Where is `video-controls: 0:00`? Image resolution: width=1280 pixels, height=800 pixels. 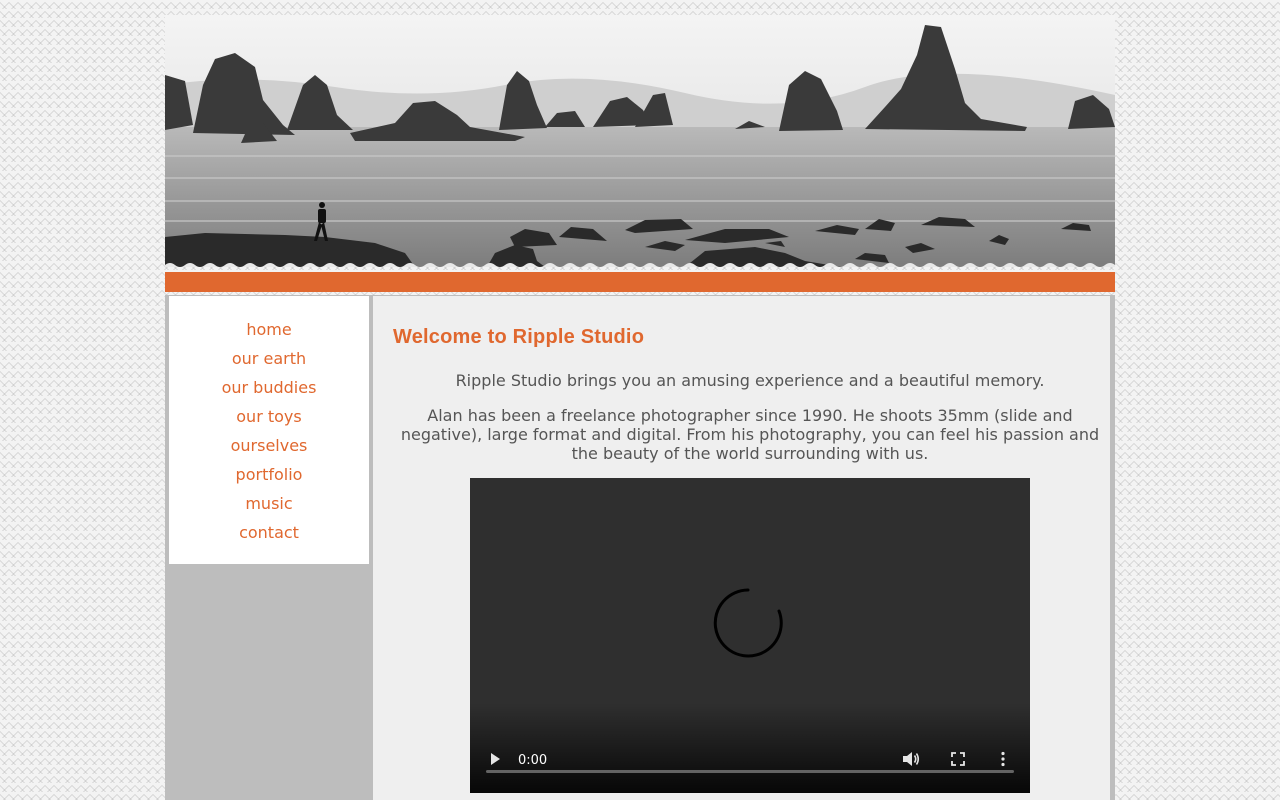 video-controls: 0:00 is located at coordinates (750, 763).